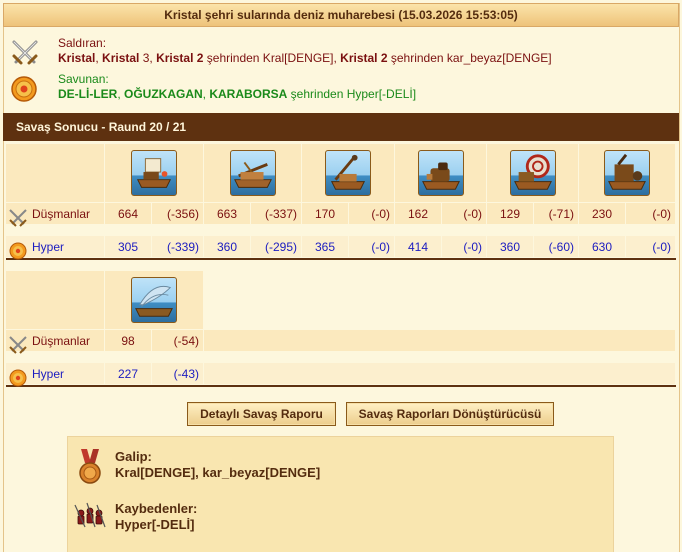  What do you see at coordinates (556, 246) in the screenshot?
I see `hyper-unit-loss: (-60)` at bounding box center [556, 246].